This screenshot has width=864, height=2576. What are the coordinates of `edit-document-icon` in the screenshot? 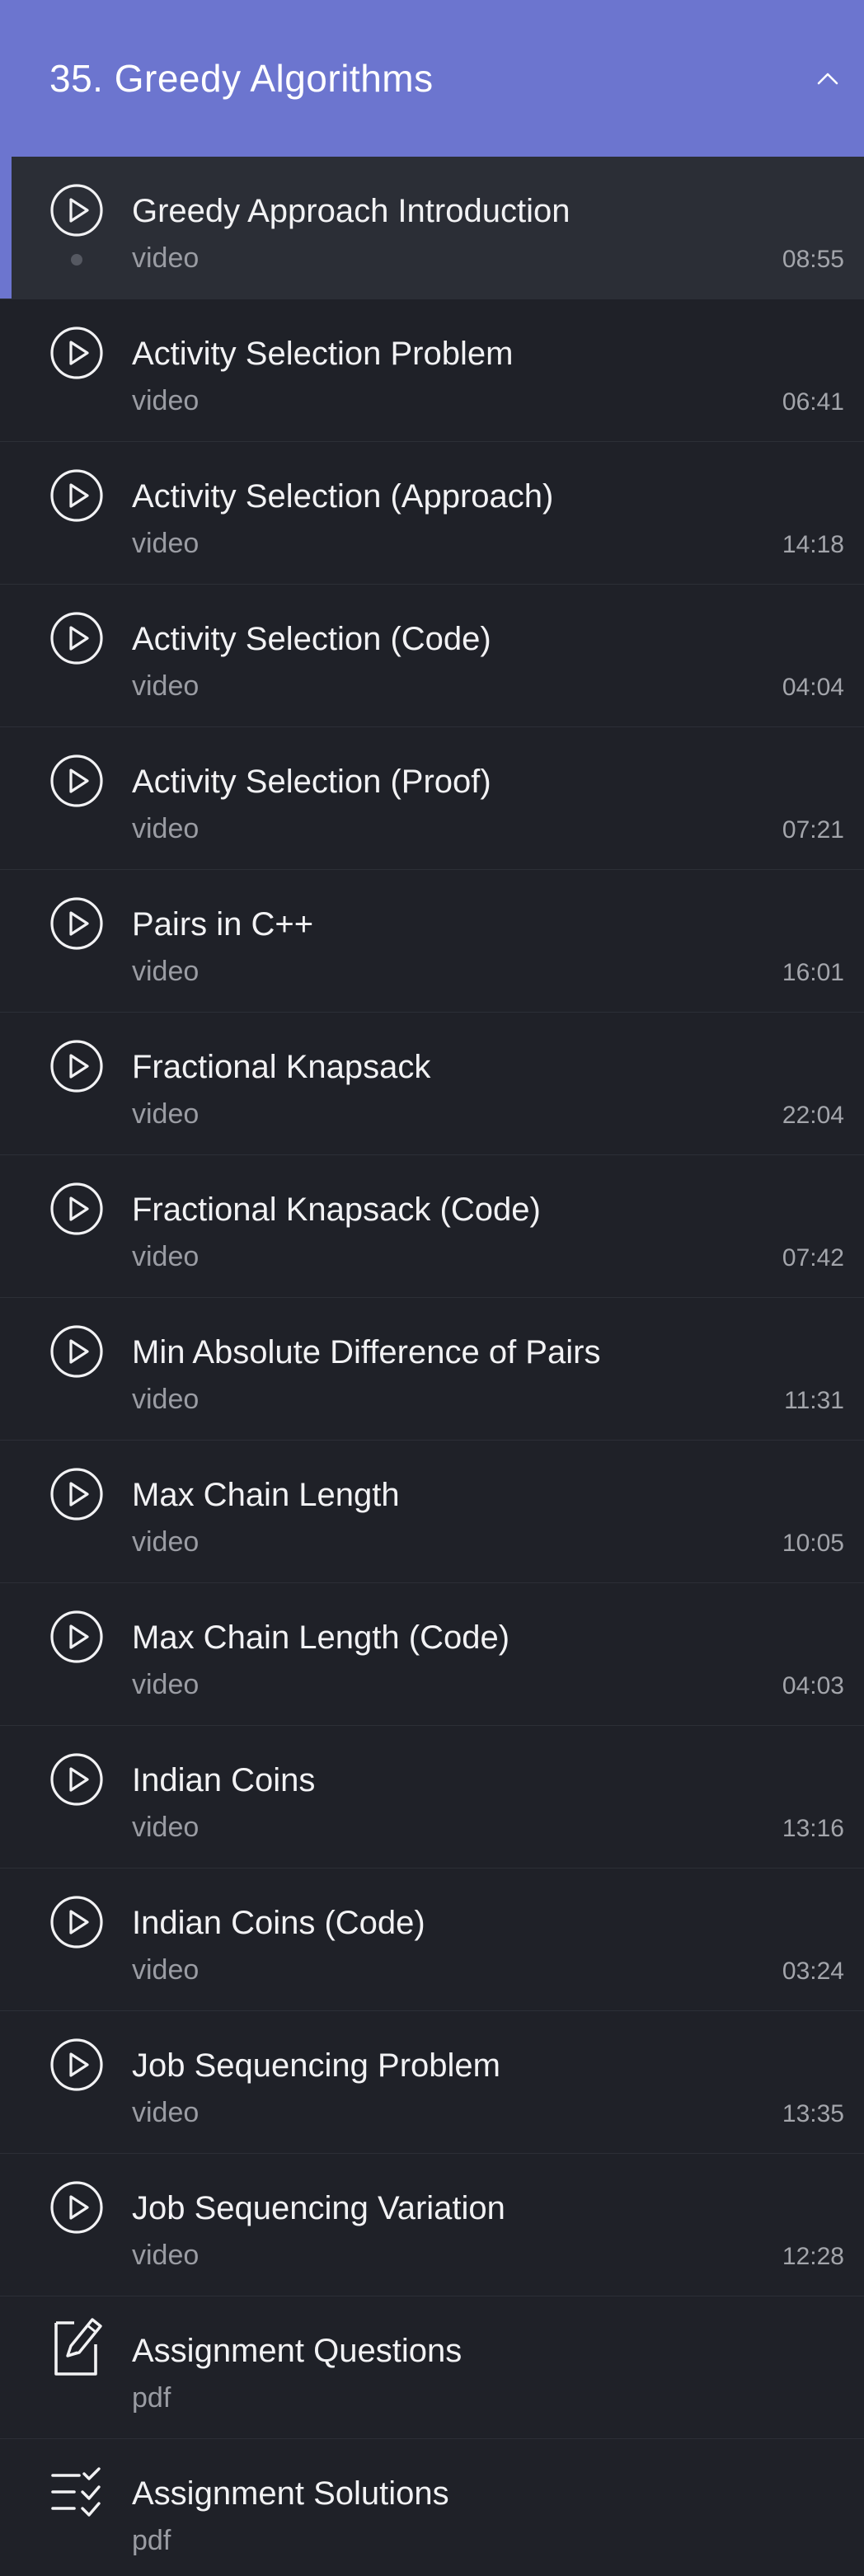 It's located at (77, 2345).